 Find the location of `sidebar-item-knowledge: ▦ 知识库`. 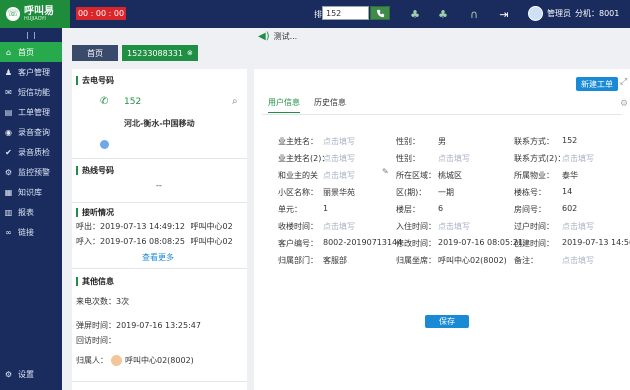

sidebar-item-knowledge: ▦ 知识库 is located at coordinates (31, 192).